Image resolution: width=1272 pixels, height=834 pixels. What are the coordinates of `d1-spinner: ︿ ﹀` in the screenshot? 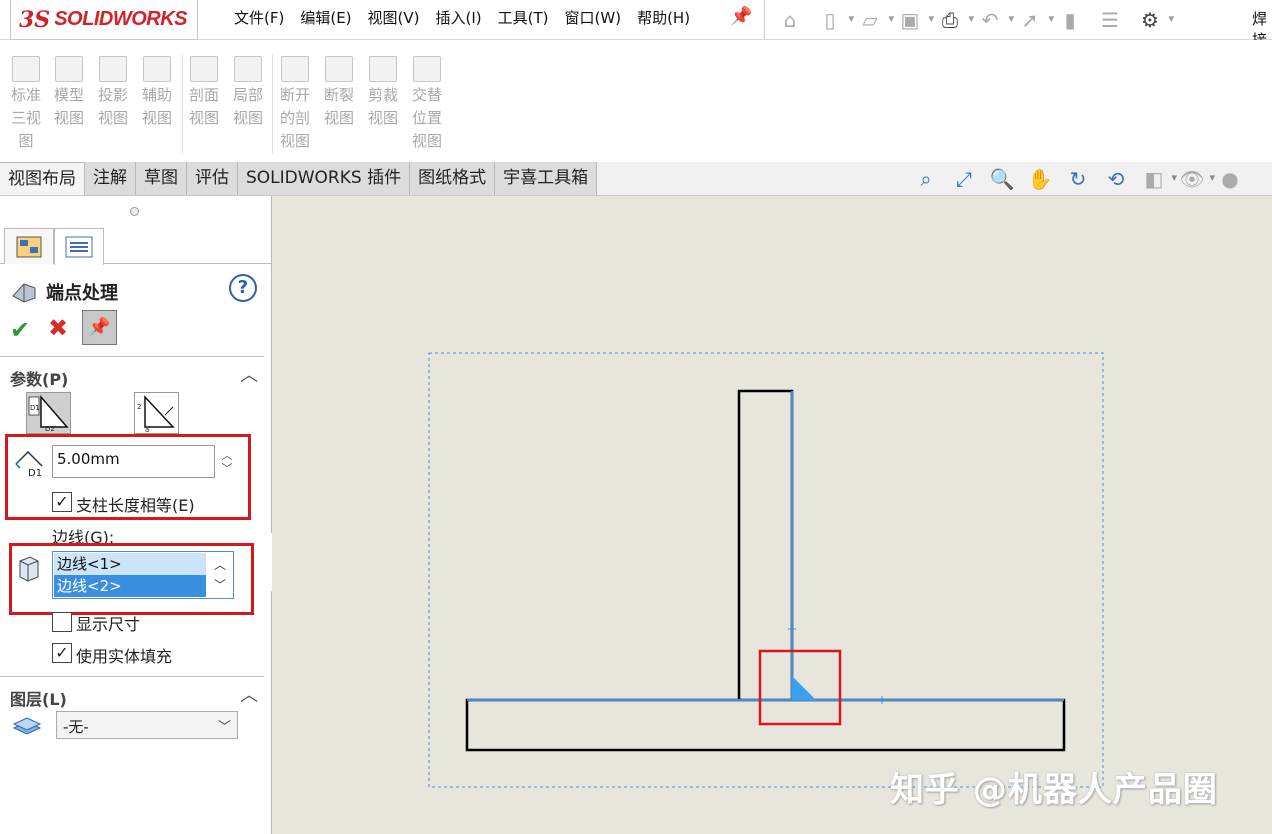 It's located at (227, 461).